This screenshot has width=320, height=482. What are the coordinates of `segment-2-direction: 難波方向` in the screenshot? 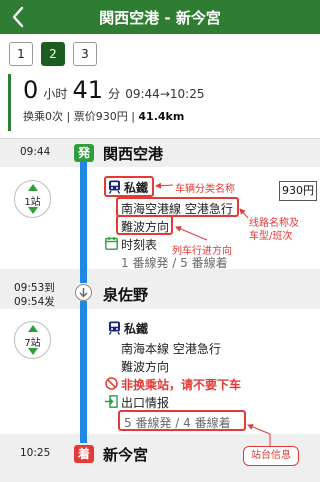 It's located at (145, 367).